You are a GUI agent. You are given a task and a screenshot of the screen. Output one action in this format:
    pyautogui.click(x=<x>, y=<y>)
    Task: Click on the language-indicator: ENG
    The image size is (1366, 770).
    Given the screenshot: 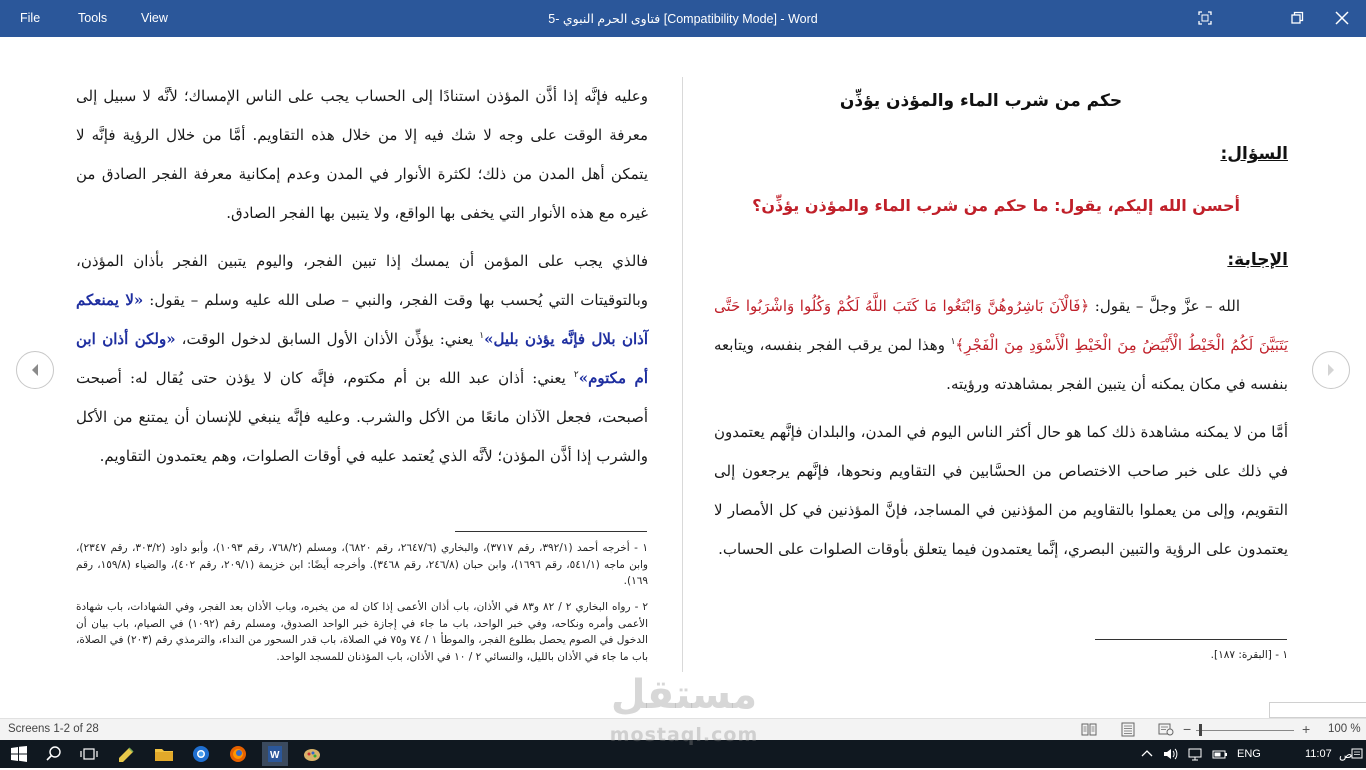 What is the action you would take?
    pyautogui.click(x=1249, y=754)
    